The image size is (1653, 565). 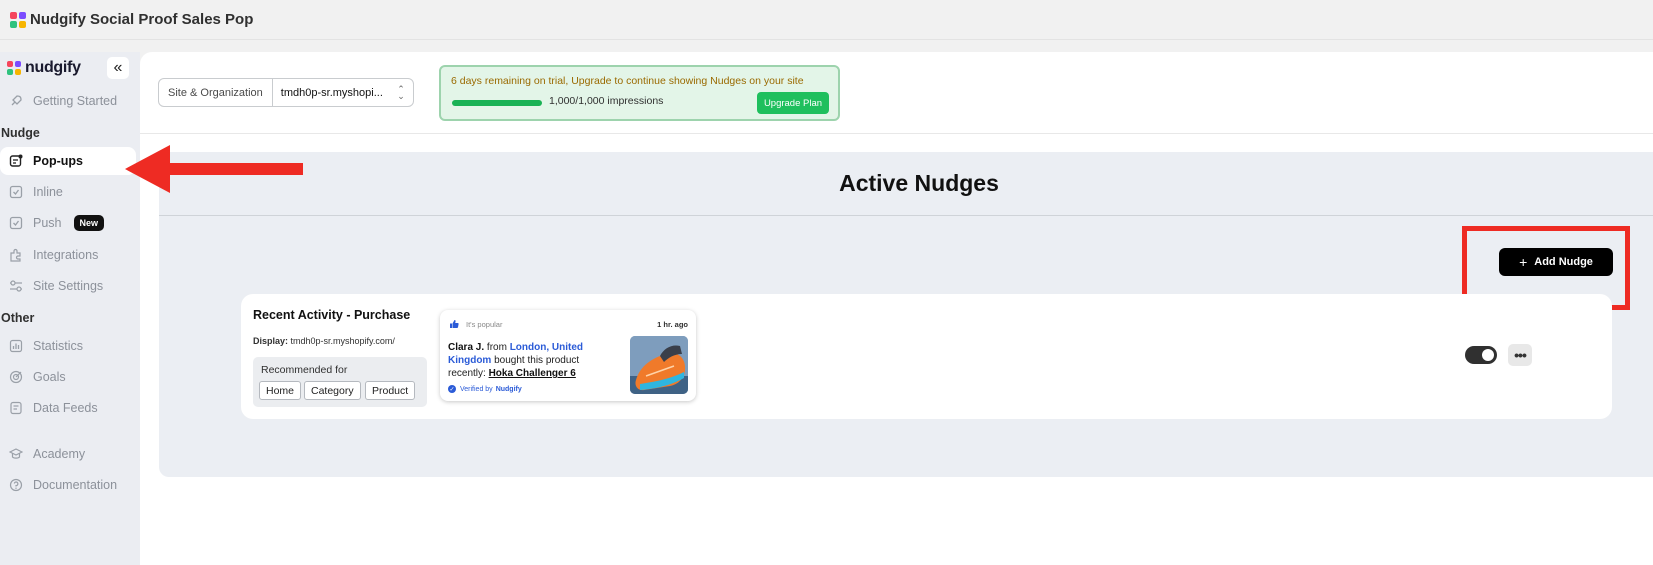 What do you see at coordinates (49, 377) in the screenshot?
I see `sidebar-item-label: Goals` at bounding box center [49, 377].